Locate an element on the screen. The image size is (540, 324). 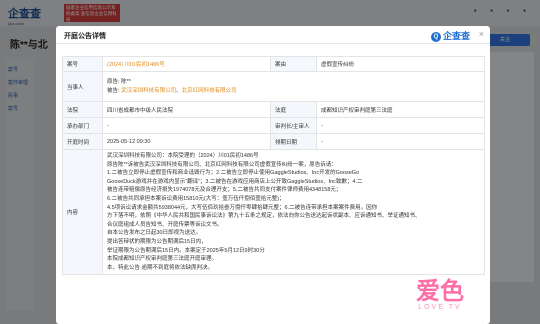
cause-value: 虚假宣传纠纷 is located at coordinates (400, 64).